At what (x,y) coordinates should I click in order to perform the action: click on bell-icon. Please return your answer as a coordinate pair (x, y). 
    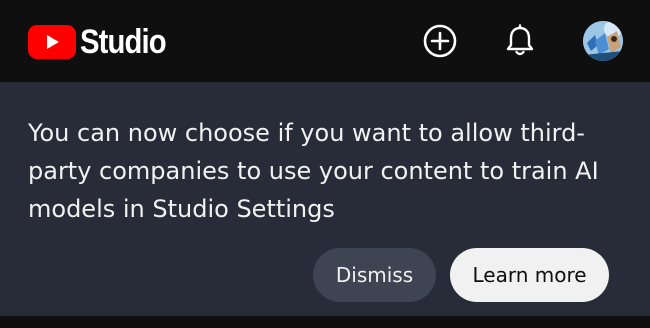
    Looking at the image, I should click on (520, 40).